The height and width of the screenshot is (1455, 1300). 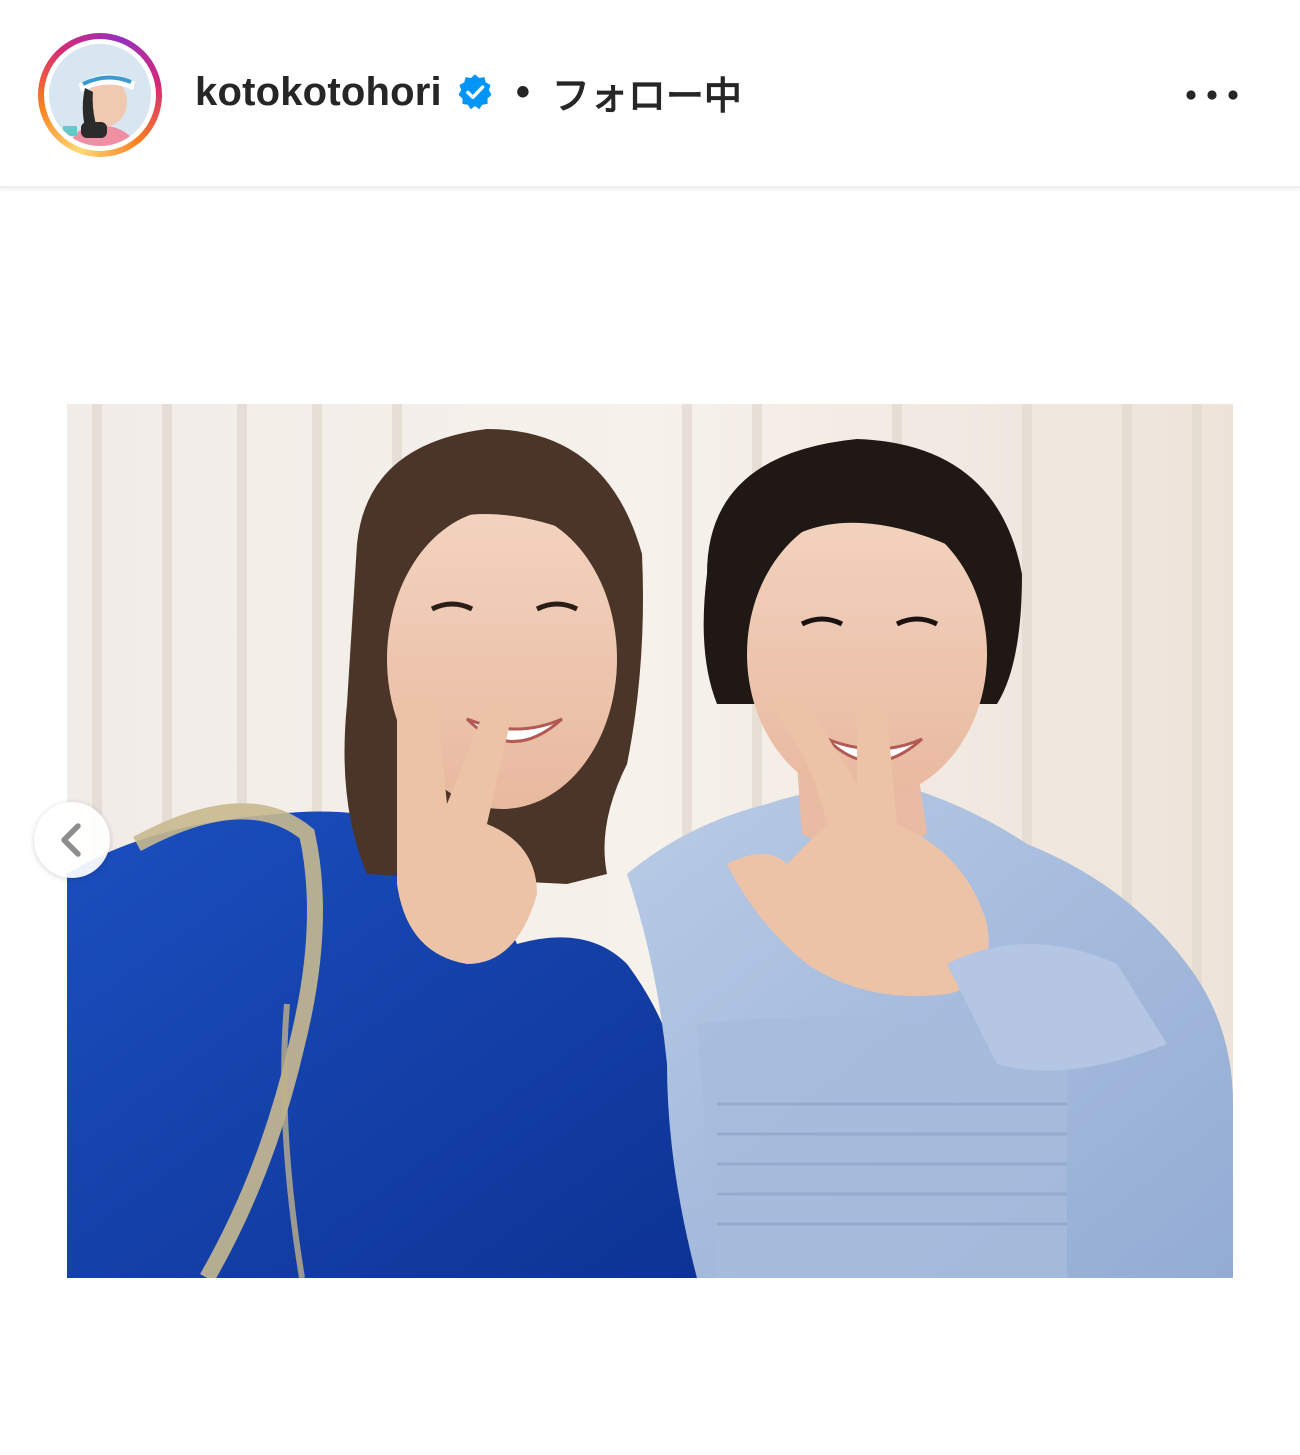 I want to click on avatar-photo, so click(x=100, y=95).